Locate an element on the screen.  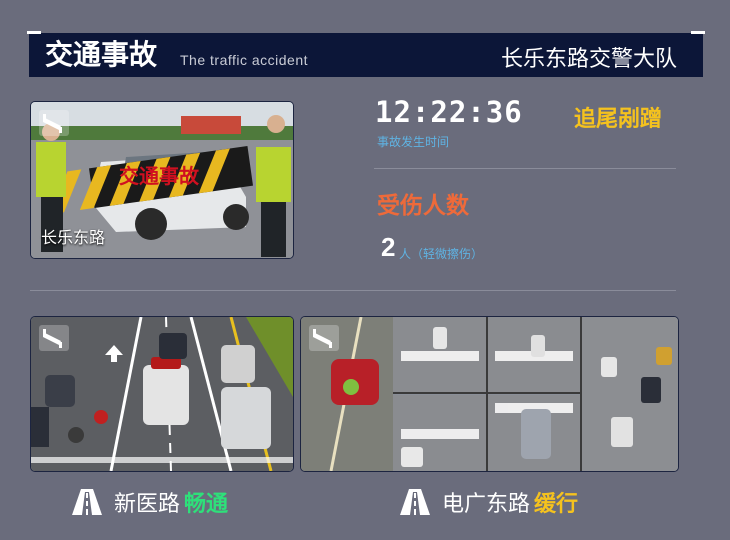
main-camera-feed: 交通事故 长乐东路 is located at coordinates (162, 180).